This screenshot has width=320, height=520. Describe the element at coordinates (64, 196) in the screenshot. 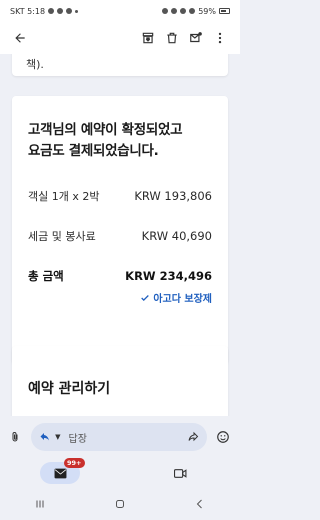

I see `price-label: 객실 1개 x 2박` at that location.